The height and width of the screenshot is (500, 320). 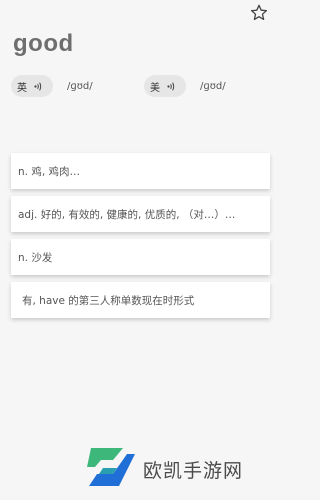 I want to click on definition-text: 有, have 的第三人称单数现在时形式, so click(x=108, y=300).